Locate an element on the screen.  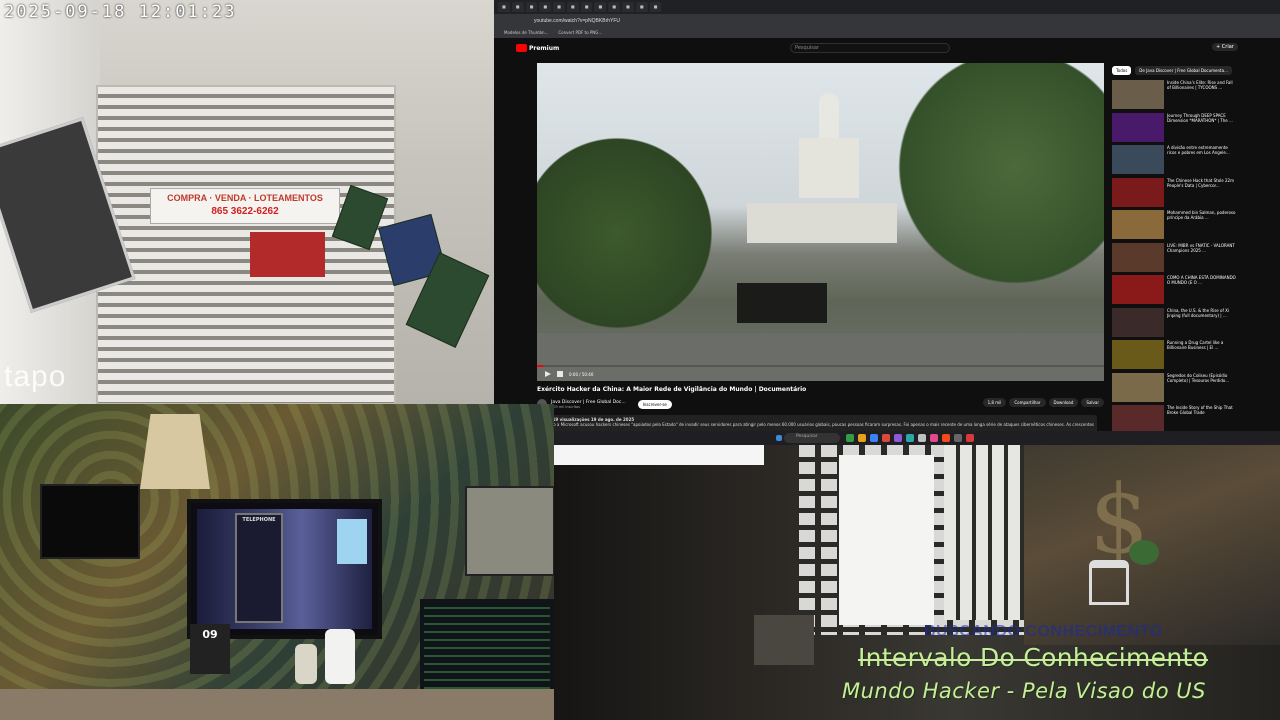
channel-subscribers: 809 mil inscritos is located at coordinates (565, 406).